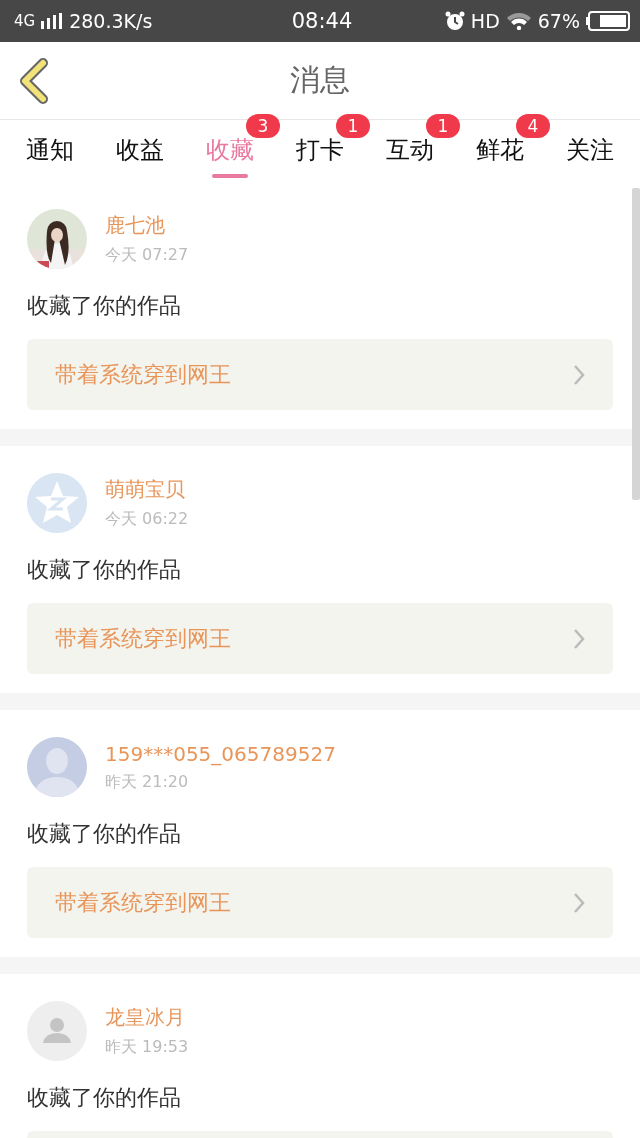 This screenshot has height=1138, width=640. I want to click on user-name: 龙皇冰月, so click(145, 1017).